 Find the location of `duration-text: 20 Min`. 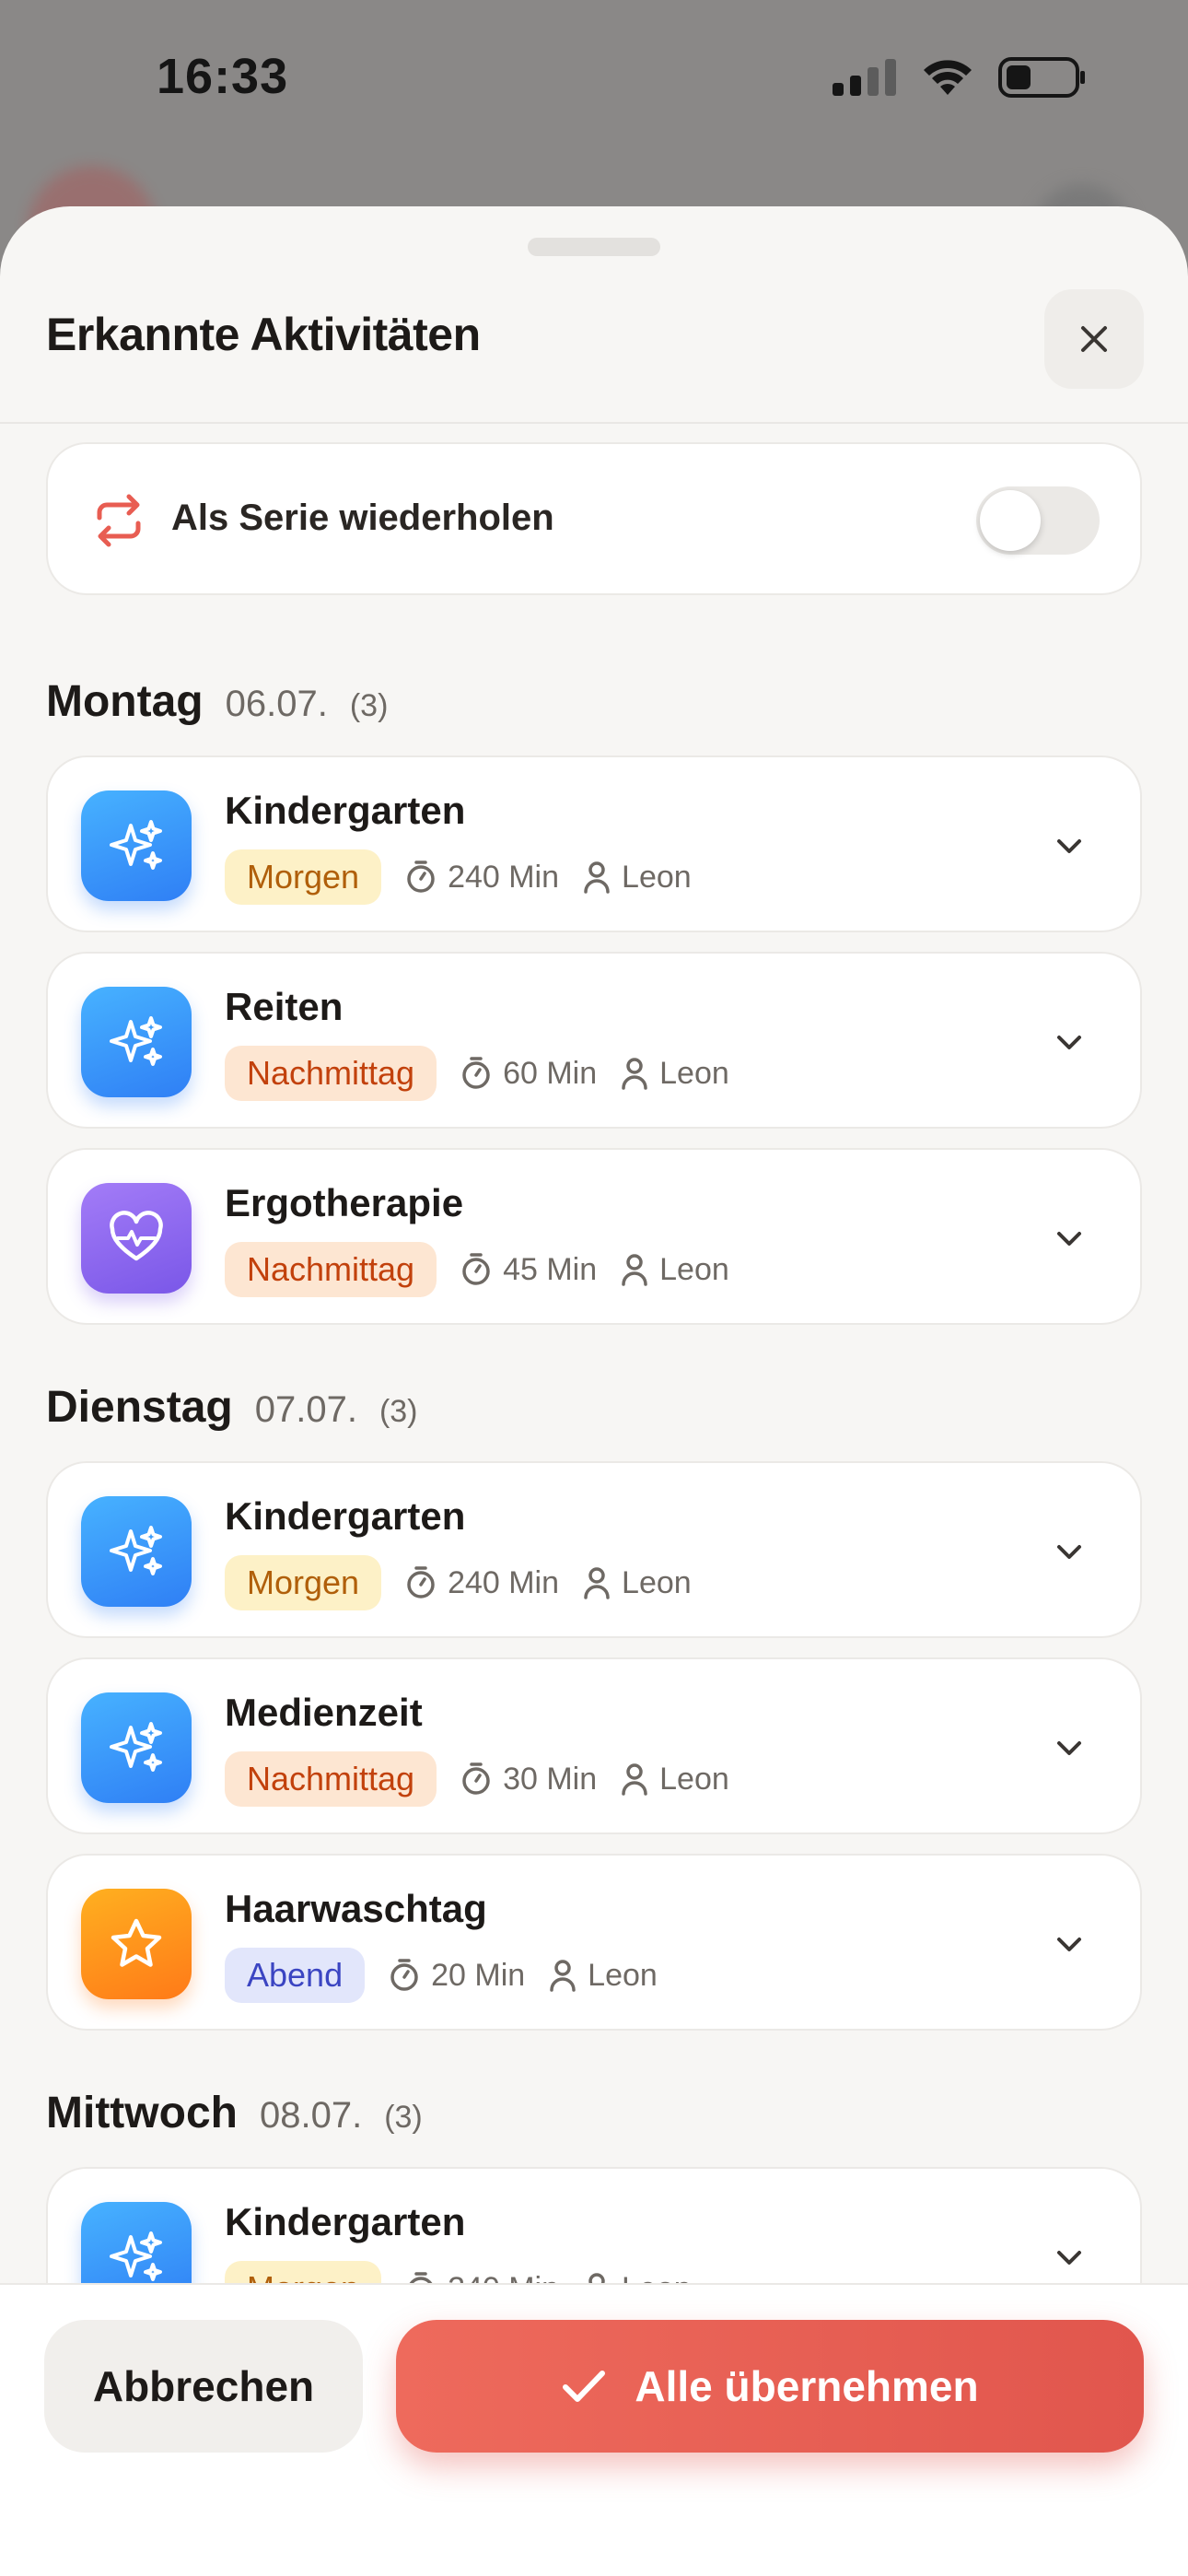

duration-text: 20 Min is located at coordinates (479, 1975).